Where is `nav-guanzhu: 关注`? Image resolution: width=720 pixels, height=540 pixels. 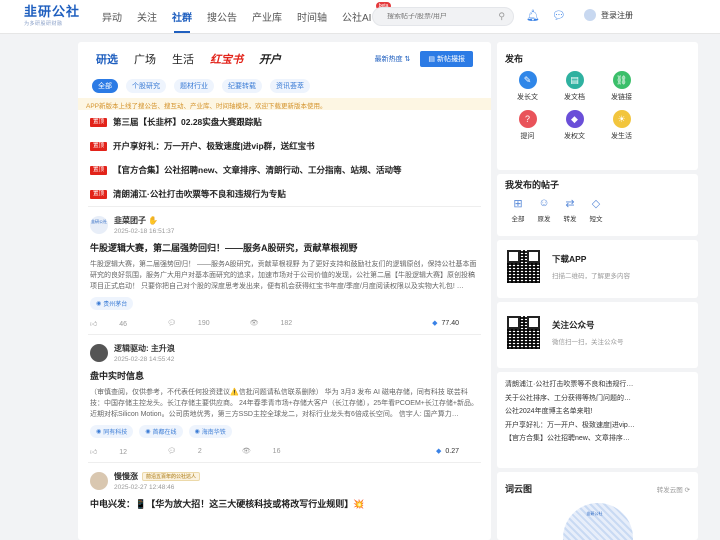
nav-guanzhu: 关注 is located at coordinates (147, 16).